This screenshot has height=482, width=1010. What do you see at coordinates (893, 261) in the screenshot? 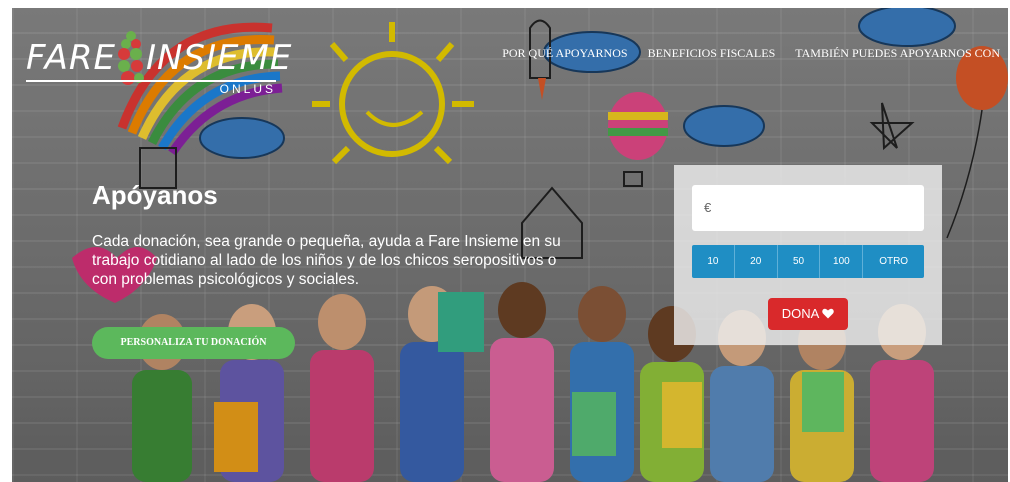
I see `amount-option-other: OTRO` at bounding box center [893, 261].